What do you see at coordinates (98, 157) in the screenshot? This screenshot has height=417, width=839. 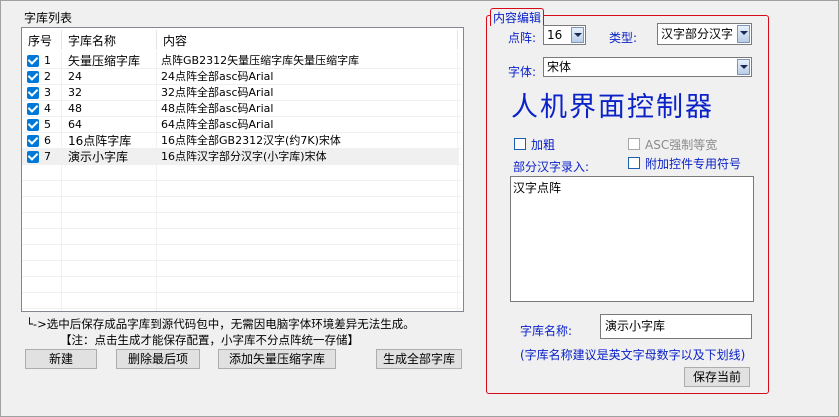 I see `row-name: 演示小字库` at bounding box center [98, 157].